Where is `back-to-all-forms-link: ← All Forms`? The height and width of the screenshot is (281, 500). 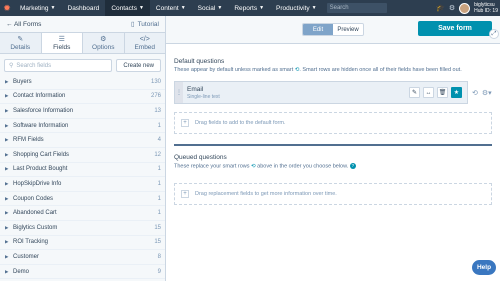
back-to-all-forms-link: ← All Forms is located at coordinates (23, 24).